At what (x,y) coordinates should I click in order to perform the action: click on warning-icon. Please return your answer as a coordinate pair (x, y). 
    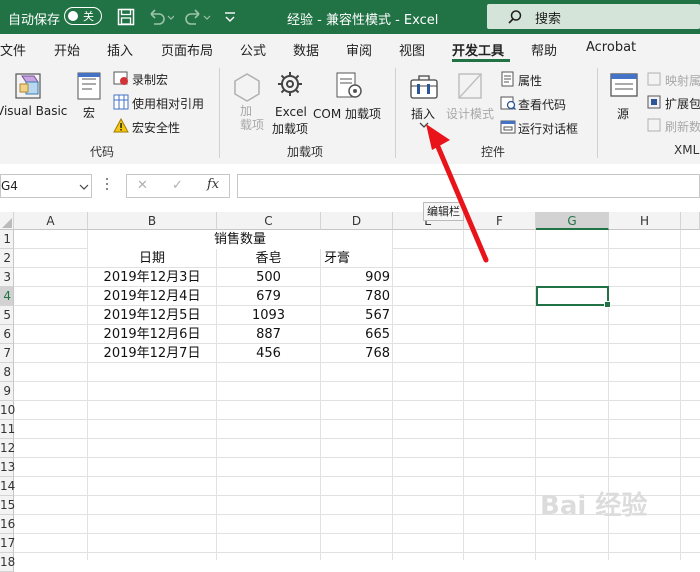
    Looking at the image, I should click on (121, 126).